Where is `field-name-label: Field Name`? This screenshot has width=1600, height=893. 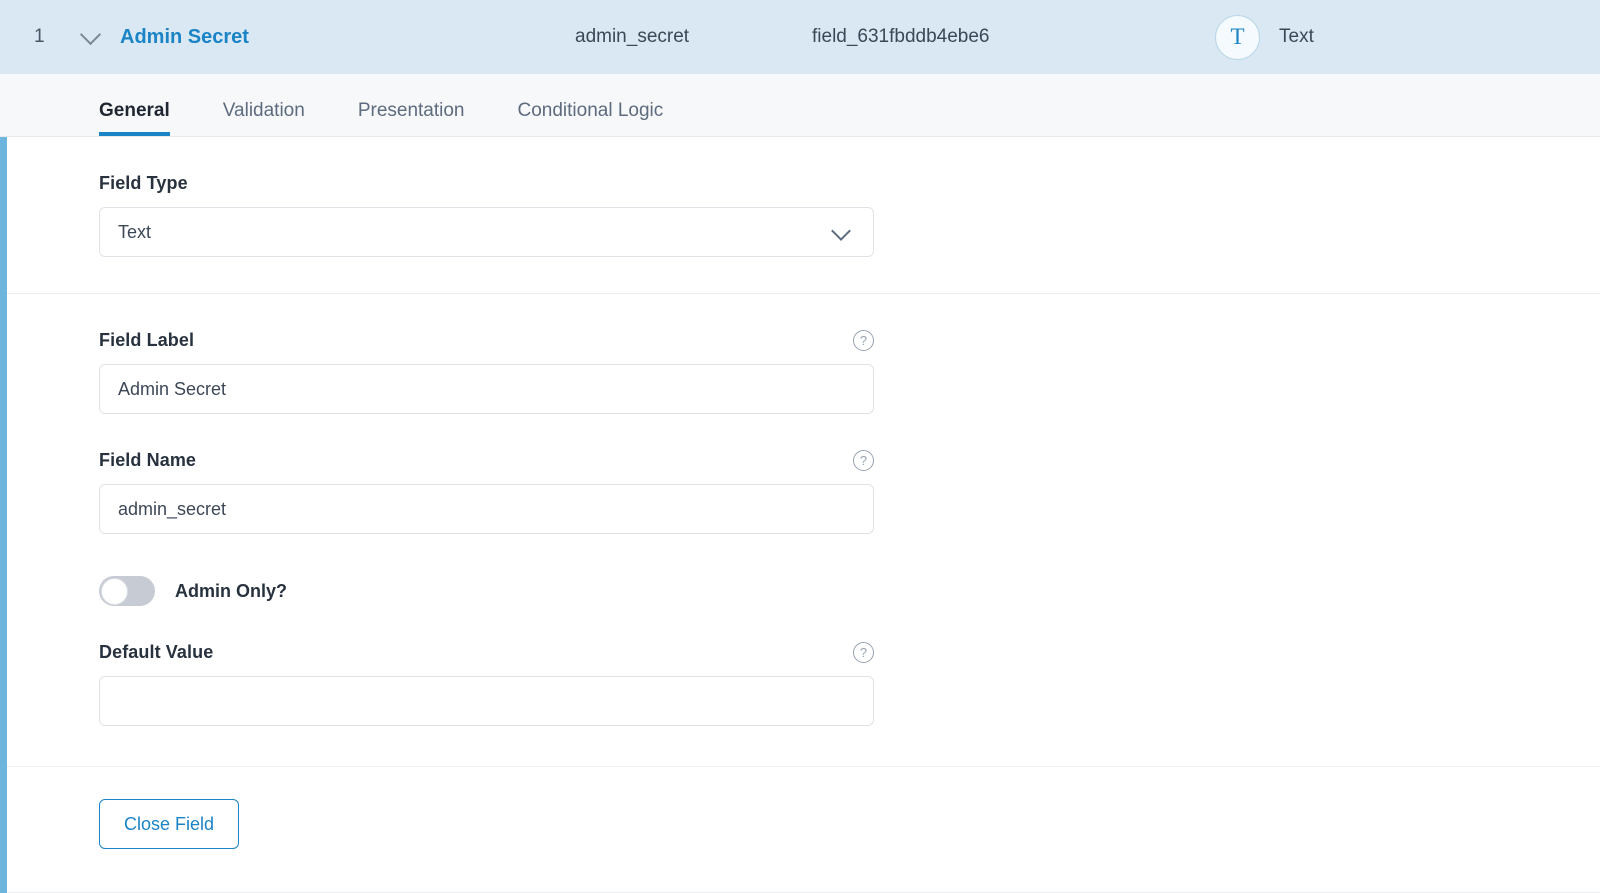
field-name-label: Field Name is located at coordinates (148, 460).